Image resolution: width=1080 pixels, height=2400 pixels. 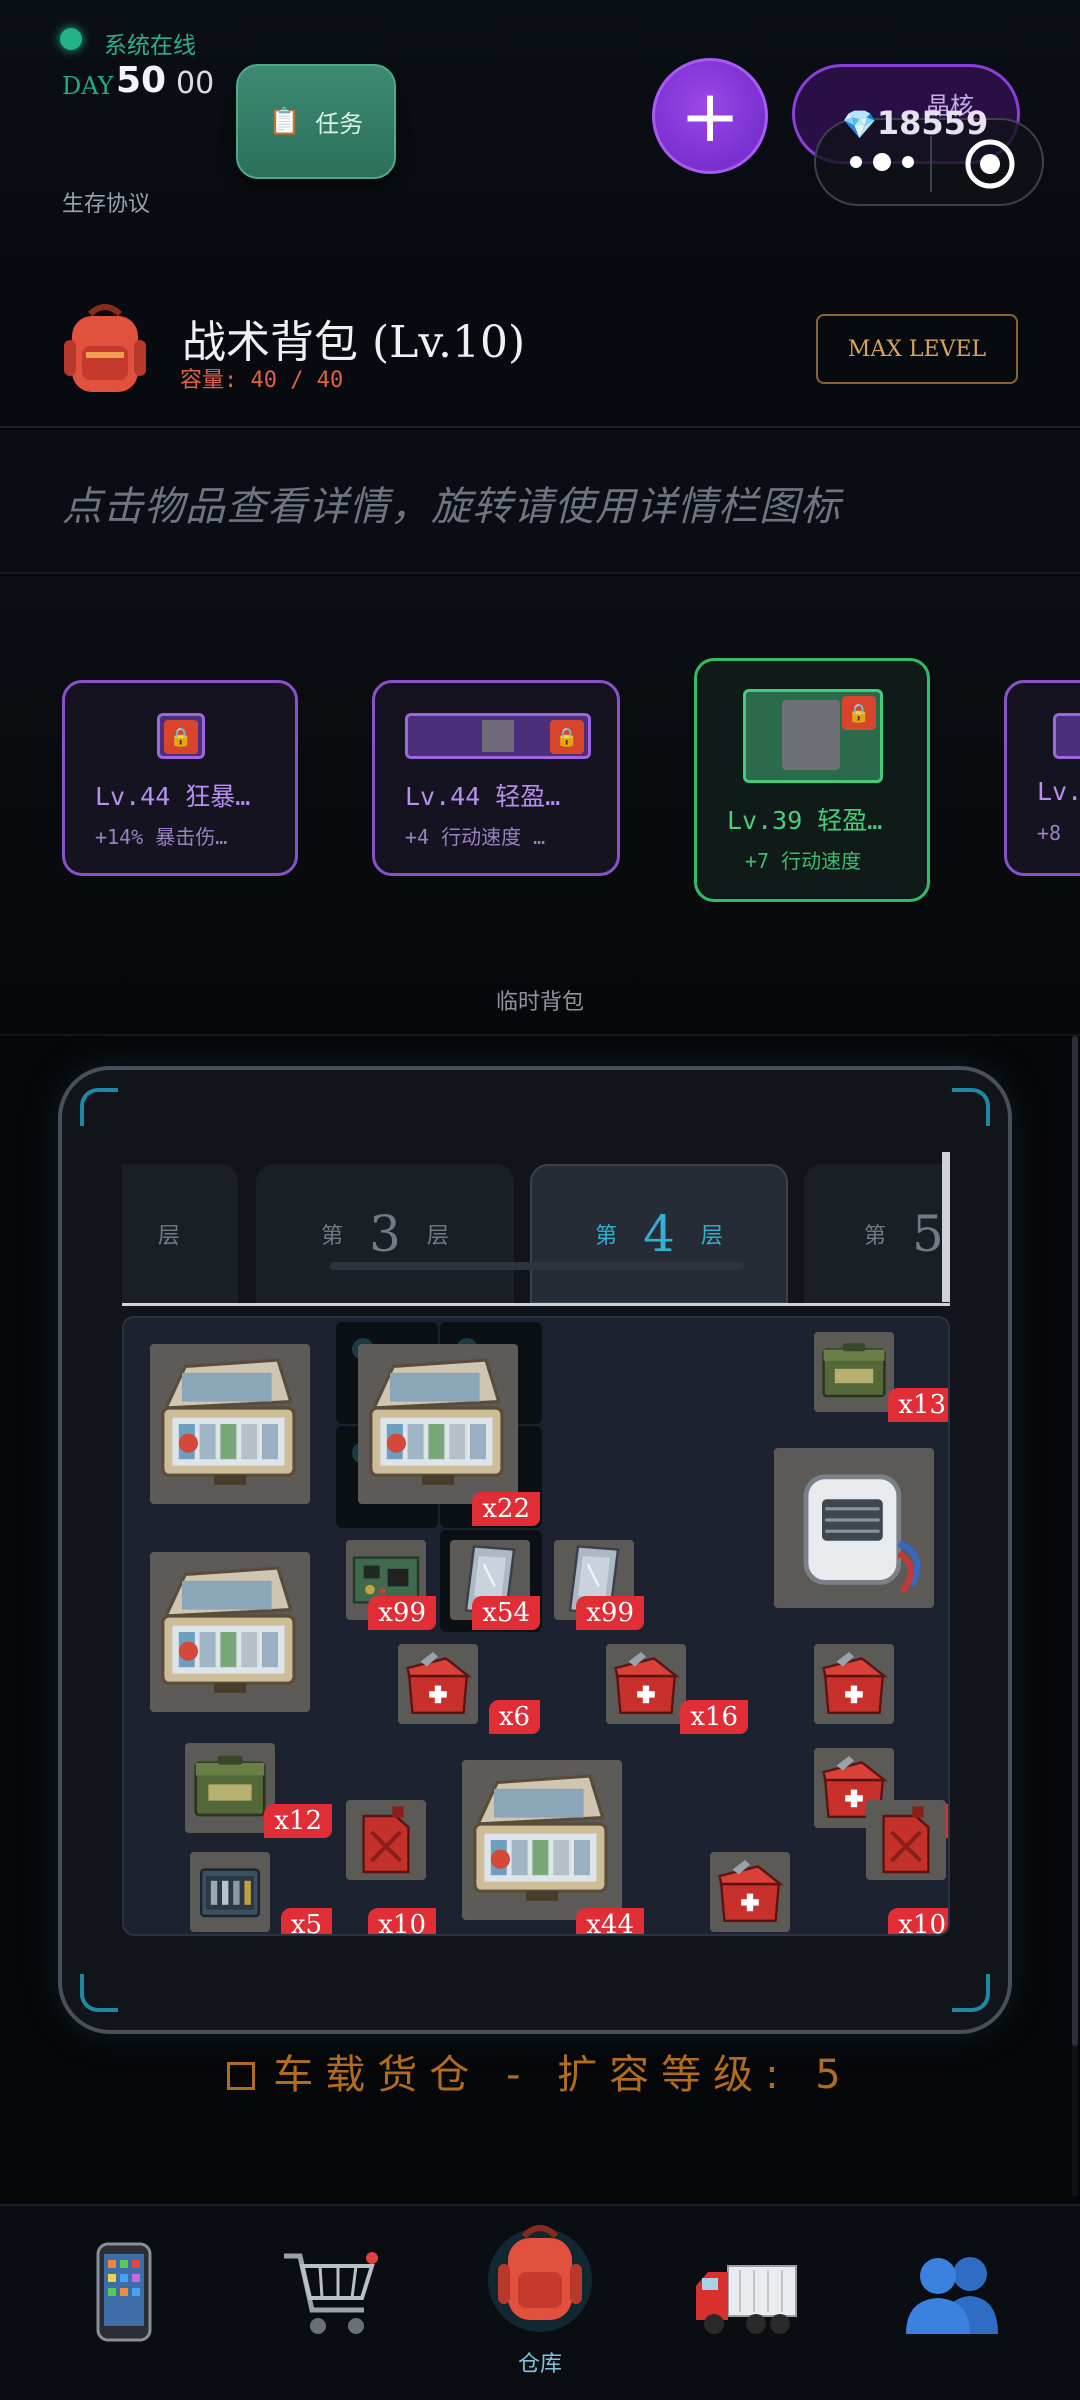 I want to click on equipment-card-4: Lv. +8, so click(x=1042, y=778).